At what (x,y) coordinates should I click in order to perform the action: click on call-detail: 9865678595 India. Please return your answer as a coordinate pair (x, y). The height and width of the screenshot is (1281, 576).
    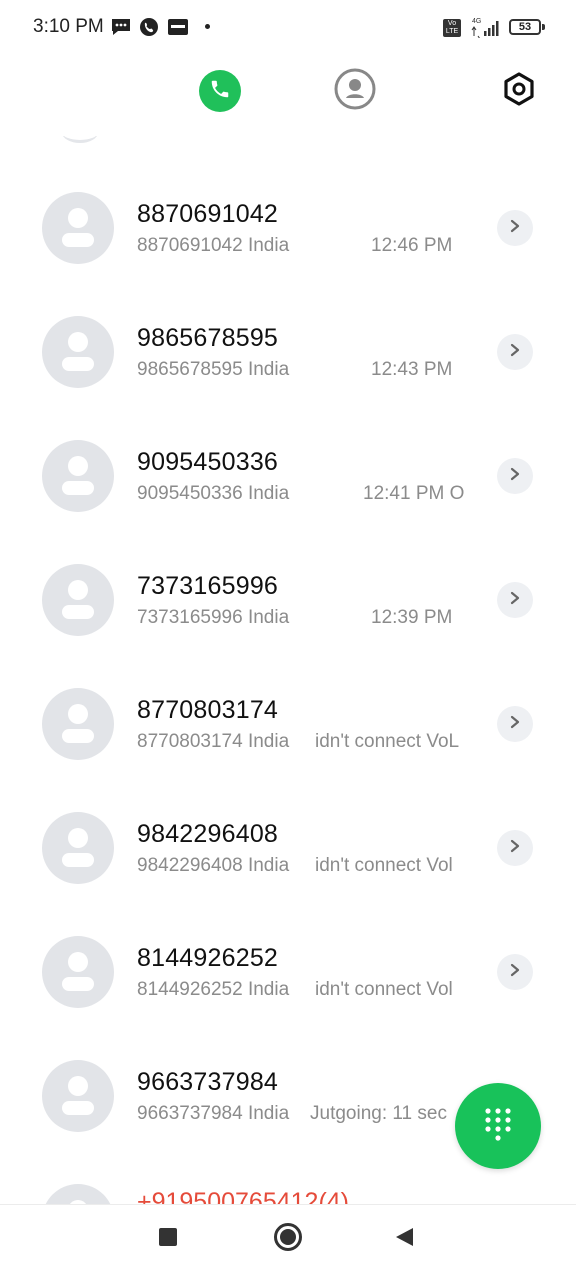
    Looking at the image, I should click on (213, 369).